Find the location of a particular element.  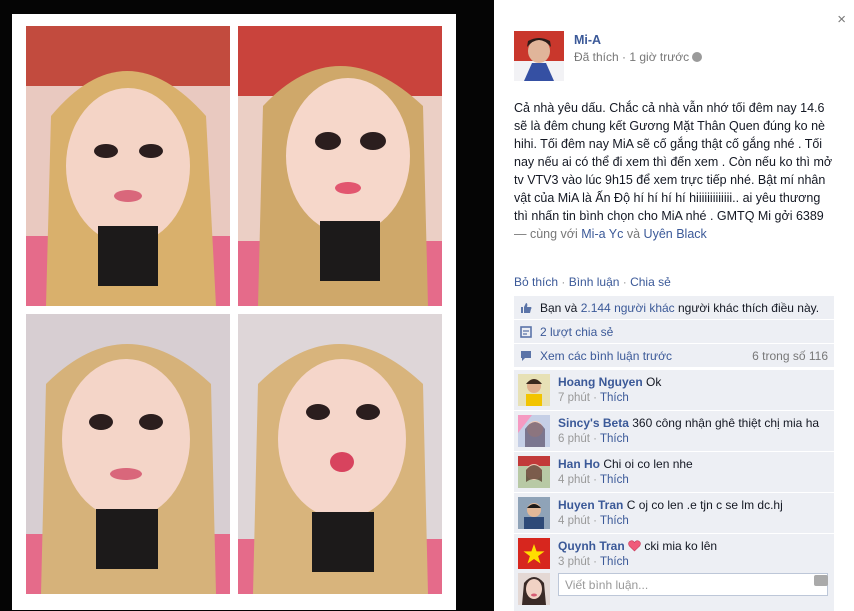

commenter-name: Hoang Nguyen Ok is located at coordinates (609, 382).